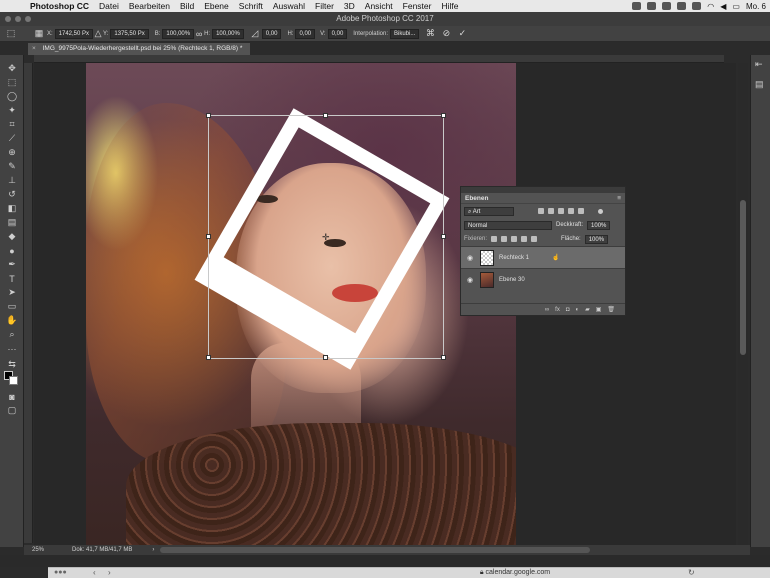  I want to click on crop-tool-icon: ⌗, so click(12, 124).